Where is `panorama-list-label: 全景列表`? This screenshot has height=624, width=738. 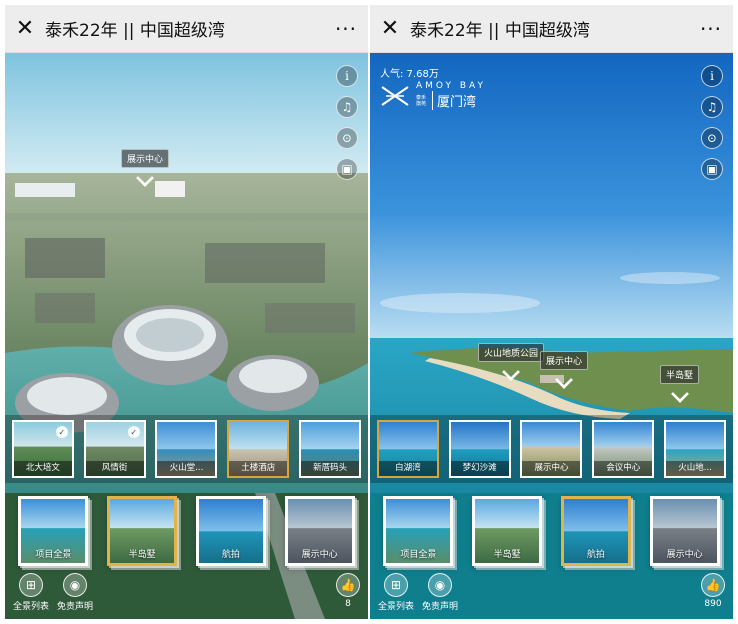
panorama-list-label: 全景列表 is located at coordinates (31, 607).